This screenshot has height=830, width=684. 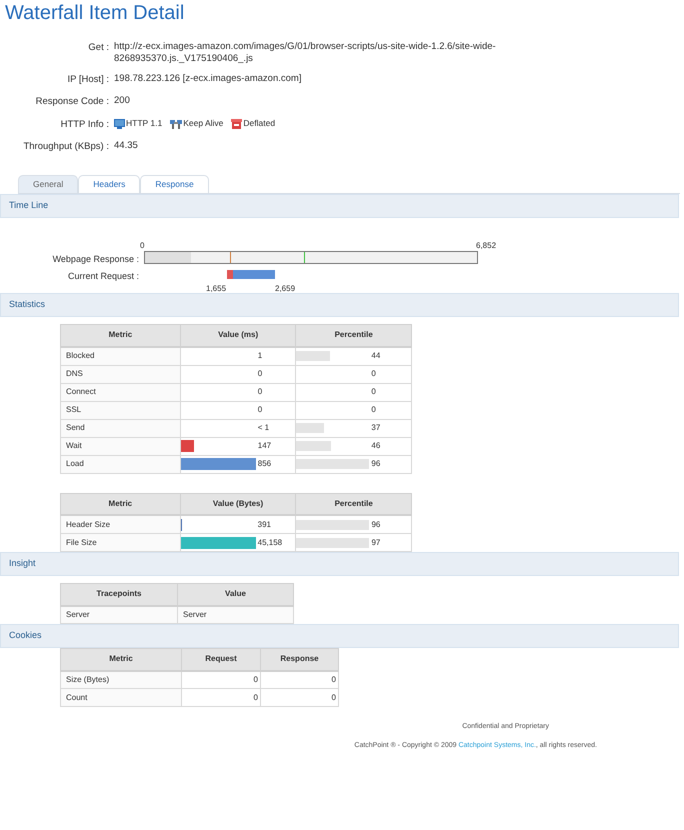 What do you see at coordinates (305, 53) in the screenshot?
I see `field-value: http://z-ecx.images-amazon.com/images/G/01/browser-scripts/us-site-wide-1.2.6/site-wide-8268935370.js._V175190406_.js` at bounding box center [305, 53].